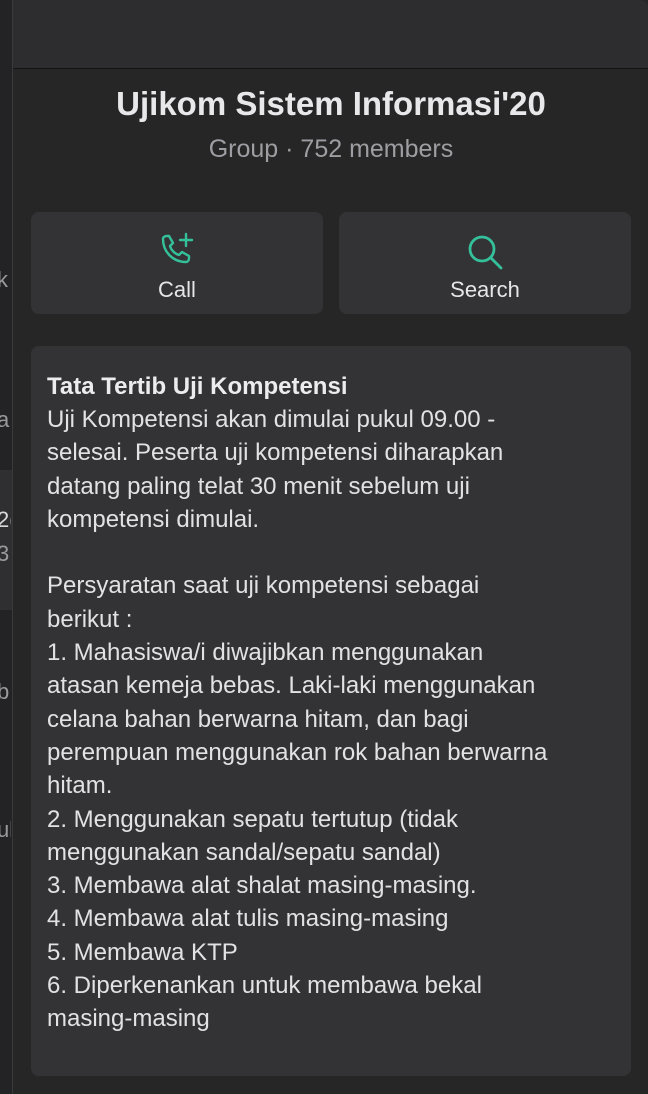  What do you see at coordinates (5, 830) in the screenshot?
I see `background-text-fragment: ul` at bounding box center [5, 830].